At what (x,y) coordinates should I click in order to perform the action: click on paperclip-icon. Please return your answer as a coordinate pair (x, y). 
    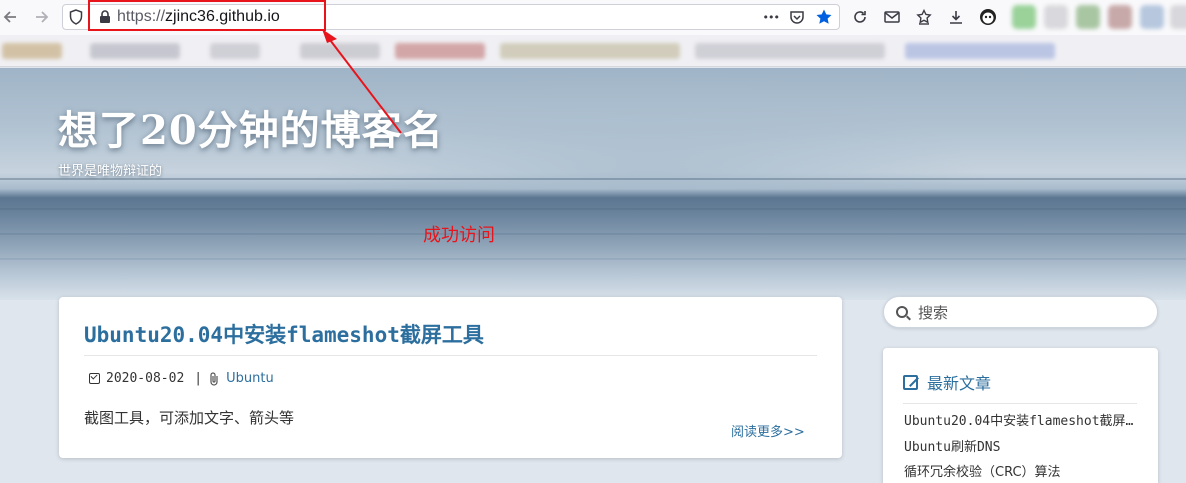
    Looking at the image, I should click on (214, 378).